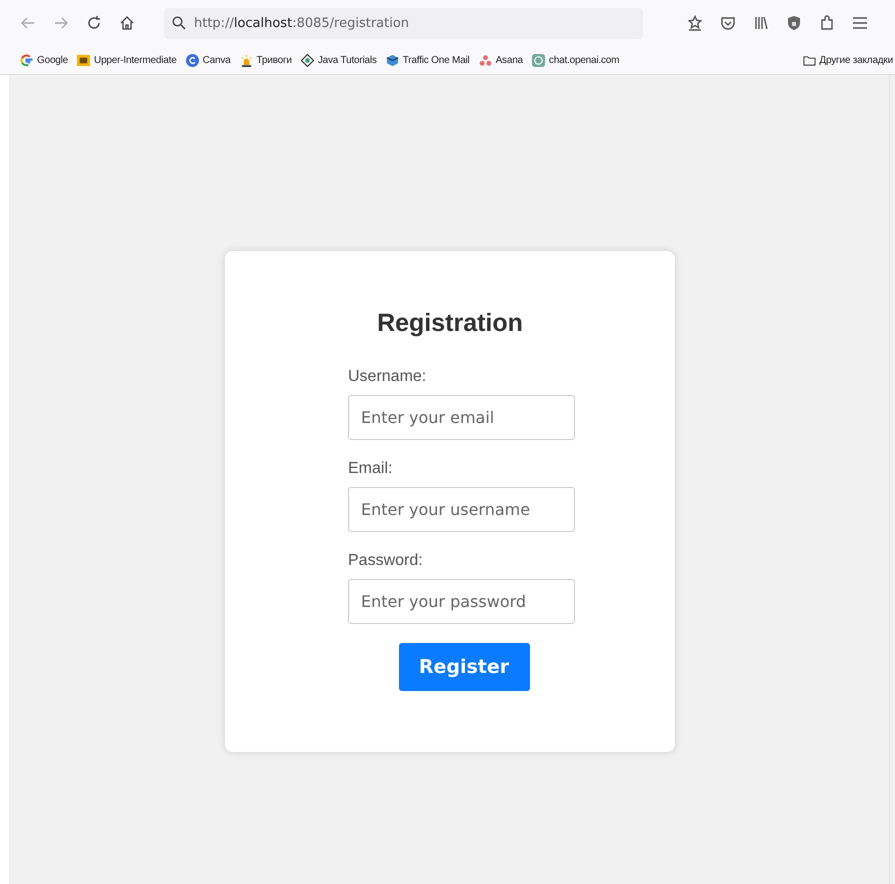  What do you see at coordinates (371, 469) in the screenshot?
I see `field-label: Email:` at bounding box center [371, 469].